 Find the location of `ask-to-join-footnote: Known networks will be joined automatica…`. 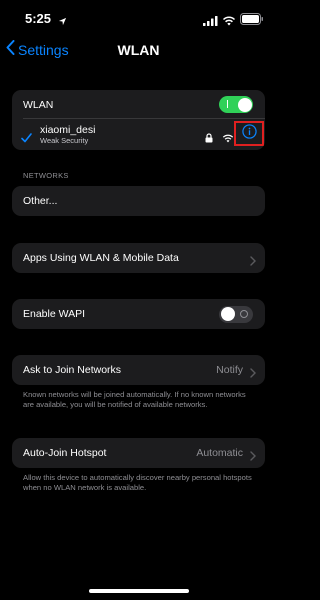

ask-to-join-footnote: Known networks will be joined automatica… is located at coordinates (134, 399).